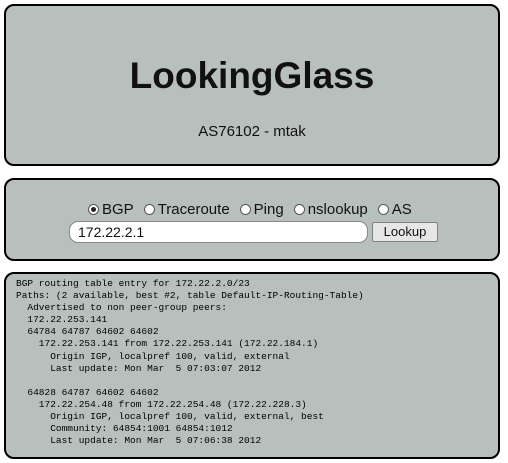  I want to click on host-input, so click(218, 232).